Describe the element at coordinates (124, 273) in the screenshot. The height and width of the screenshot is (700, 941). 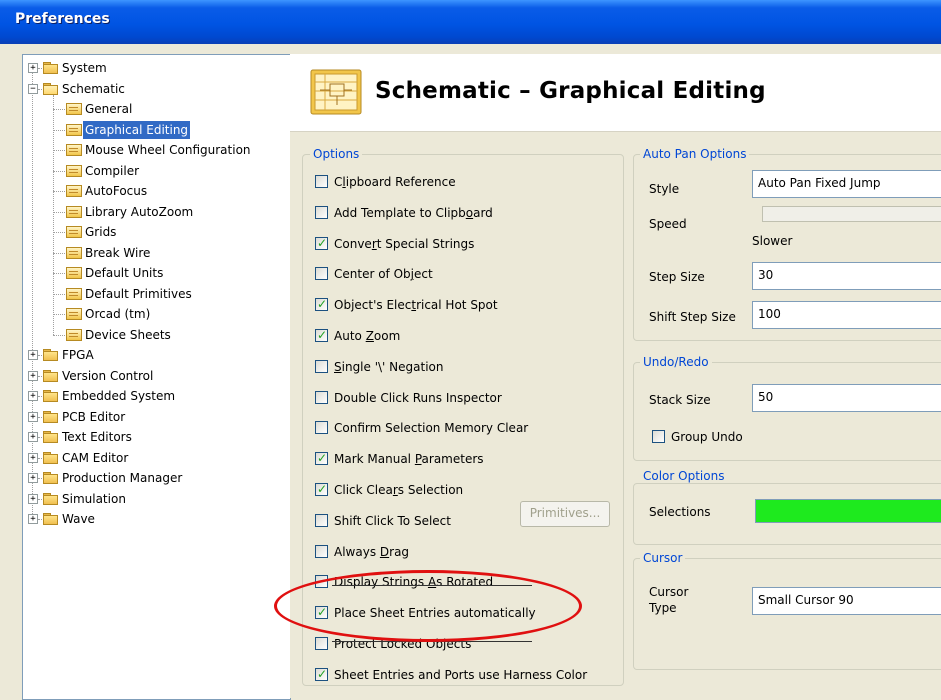
I see `tree-item-label: Default Units` at that location.